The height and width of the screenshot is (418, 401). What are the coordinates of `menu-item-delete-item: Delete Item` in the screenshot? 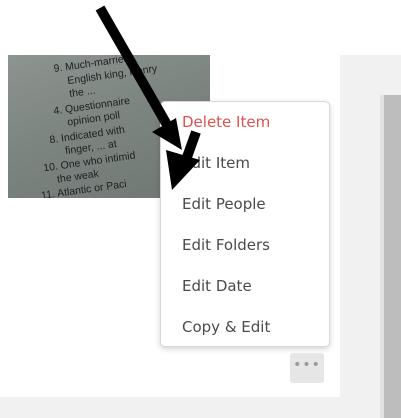 It's located at (245, 122).